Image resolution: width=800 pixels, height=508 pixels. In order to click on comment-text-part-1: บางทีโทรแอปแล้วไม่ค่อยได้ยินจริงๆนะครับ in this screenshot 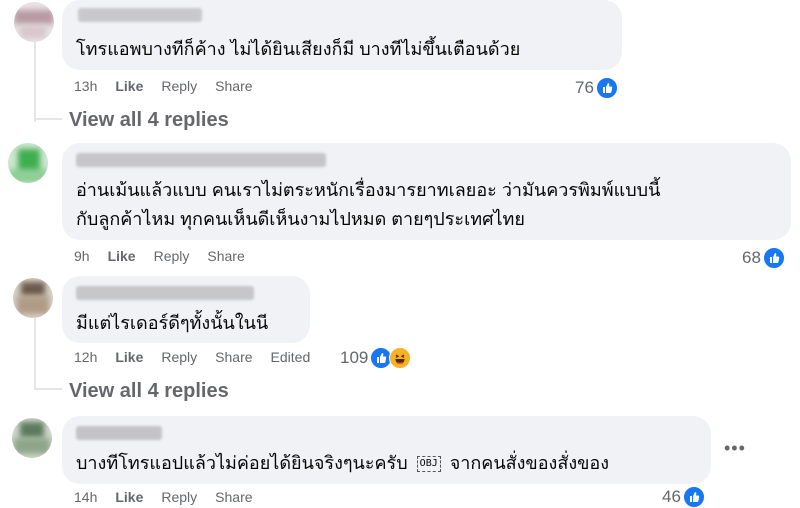, I will do `click(242, 463)`.